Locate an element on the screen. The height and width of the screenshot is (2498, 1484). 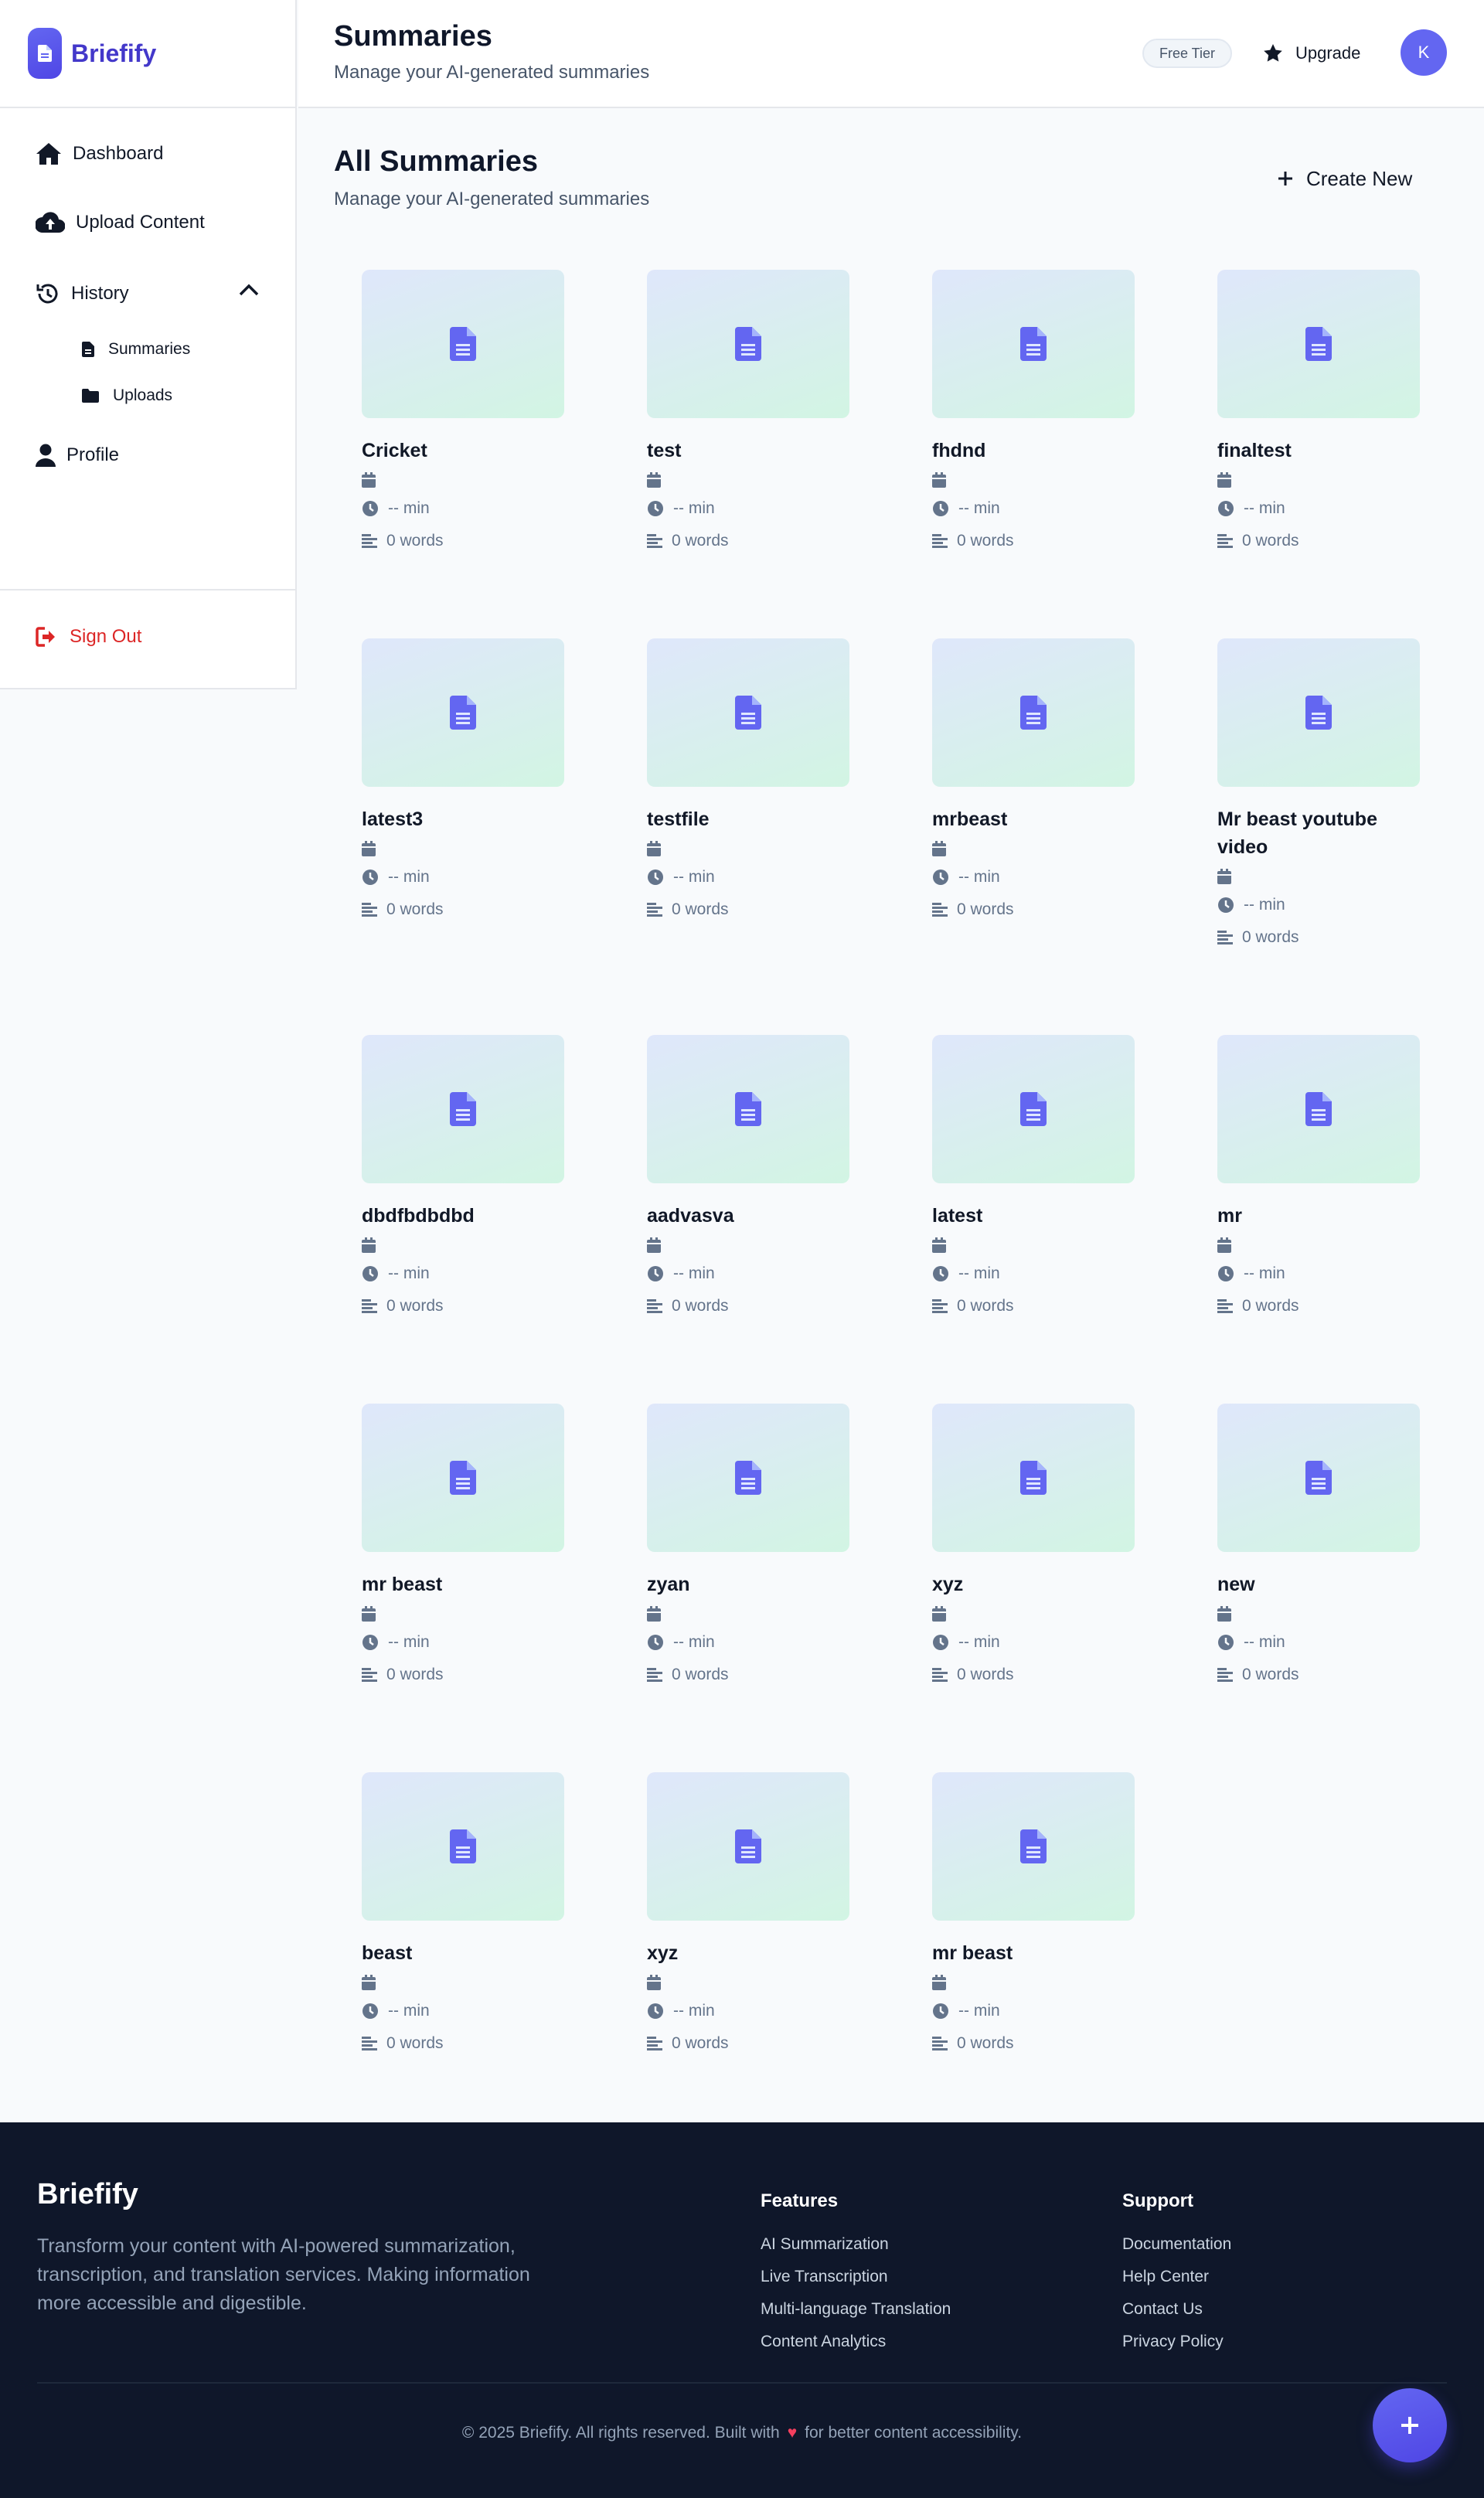
sidebar-item-profile: Profile is located at coordinates (77, 455).